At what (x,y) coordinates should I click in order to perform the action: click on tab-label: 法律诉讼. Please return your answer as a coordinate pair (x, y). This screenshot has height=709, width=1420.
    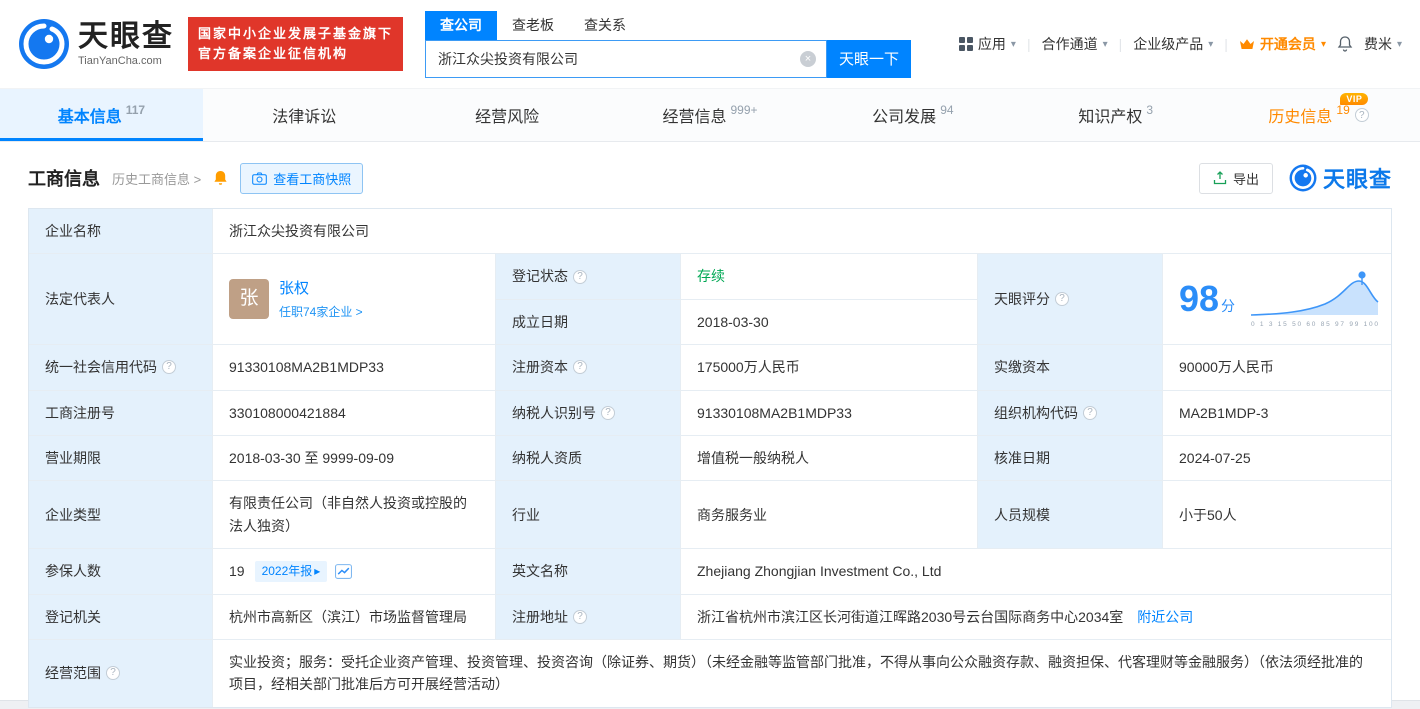
    Looking at the image, I should click on (304, 117).